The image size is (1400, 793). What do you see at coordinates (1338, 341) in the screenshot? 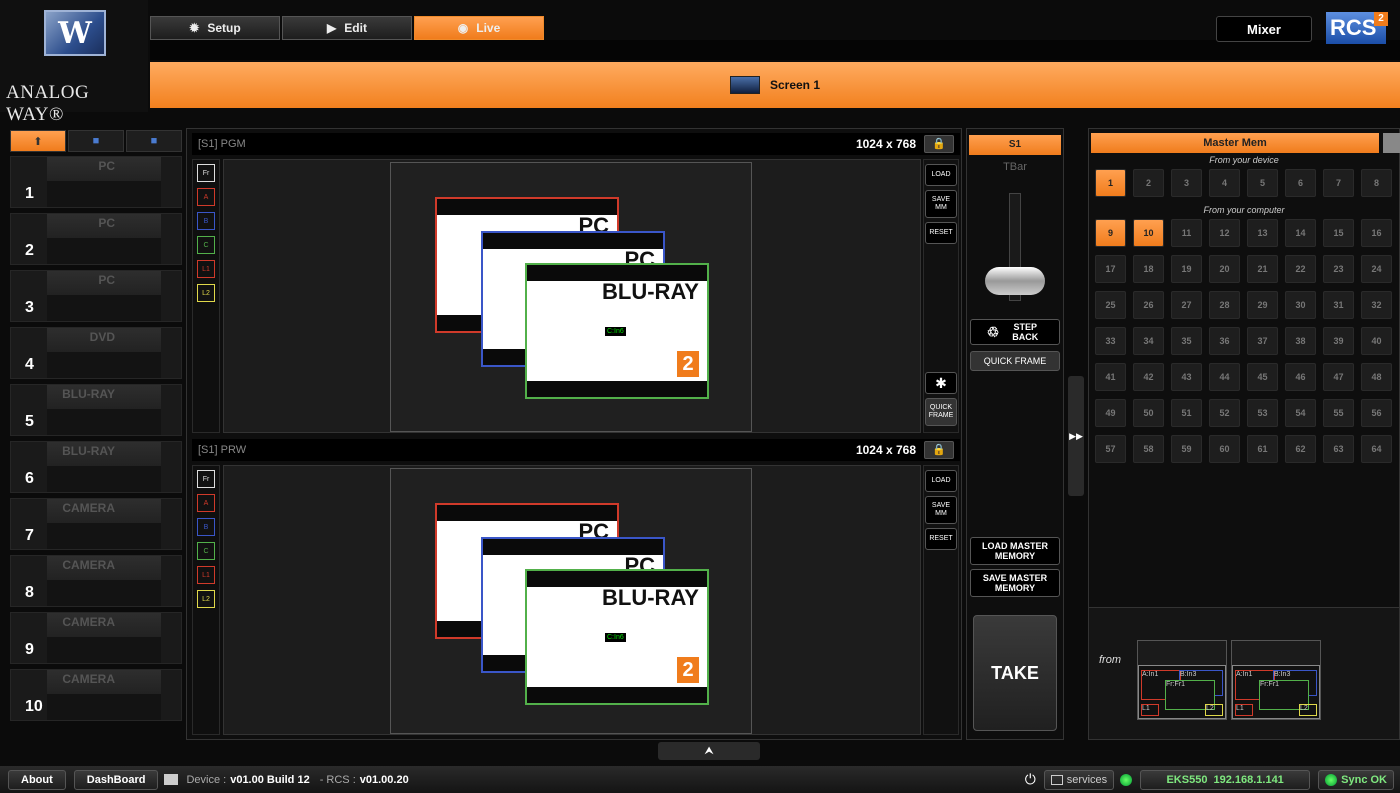
I see `memory-slot-39: 39` at bounding box center [1338, 341].